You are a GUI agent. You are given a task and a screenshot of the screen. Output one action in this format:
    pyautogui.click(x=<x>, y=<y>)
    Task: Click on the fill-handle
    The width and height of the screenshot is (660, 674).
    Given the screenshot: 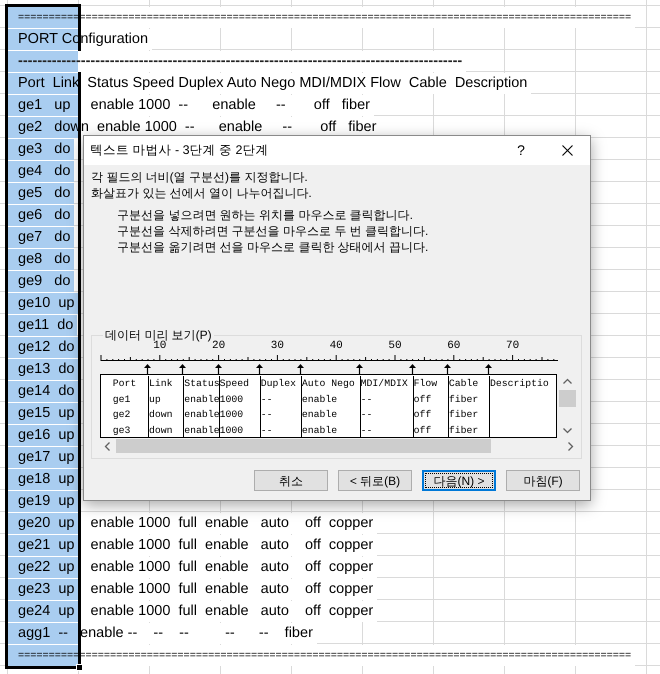 What is the action you would take?
    pyautogui.click(x=79, y=667)
    